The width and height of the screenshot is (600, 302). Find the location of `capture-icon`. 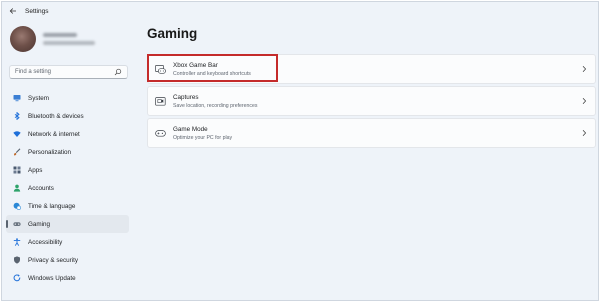

capture-icon is located at coordinates (160, 101).